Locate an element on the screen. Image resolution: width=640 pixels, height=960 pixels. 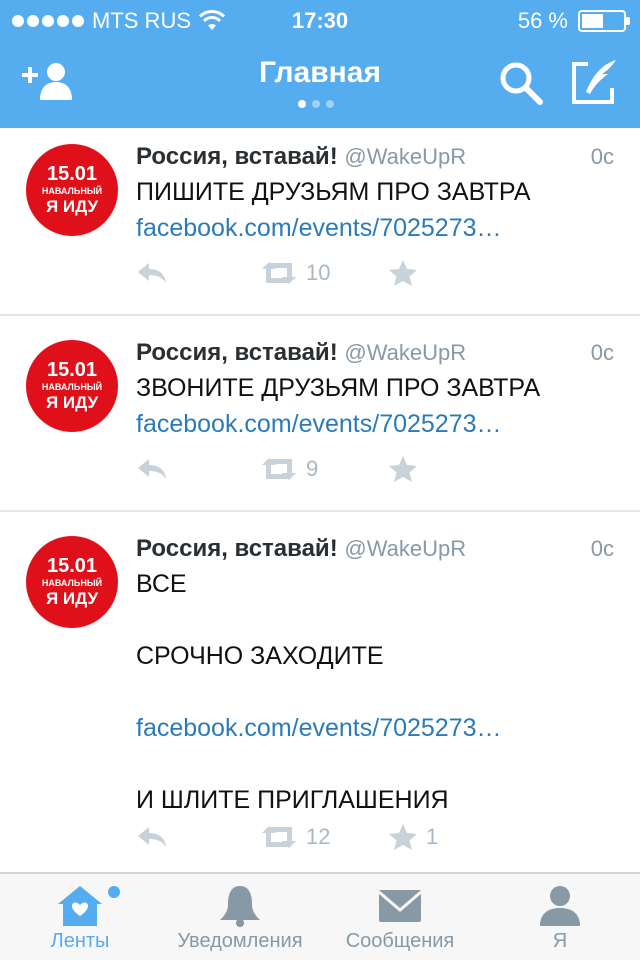
tweet-line: ПИШИТЕ ДРУЗЬЯМ ПРО ЗАВТРА is located at coordinates (333, 192).